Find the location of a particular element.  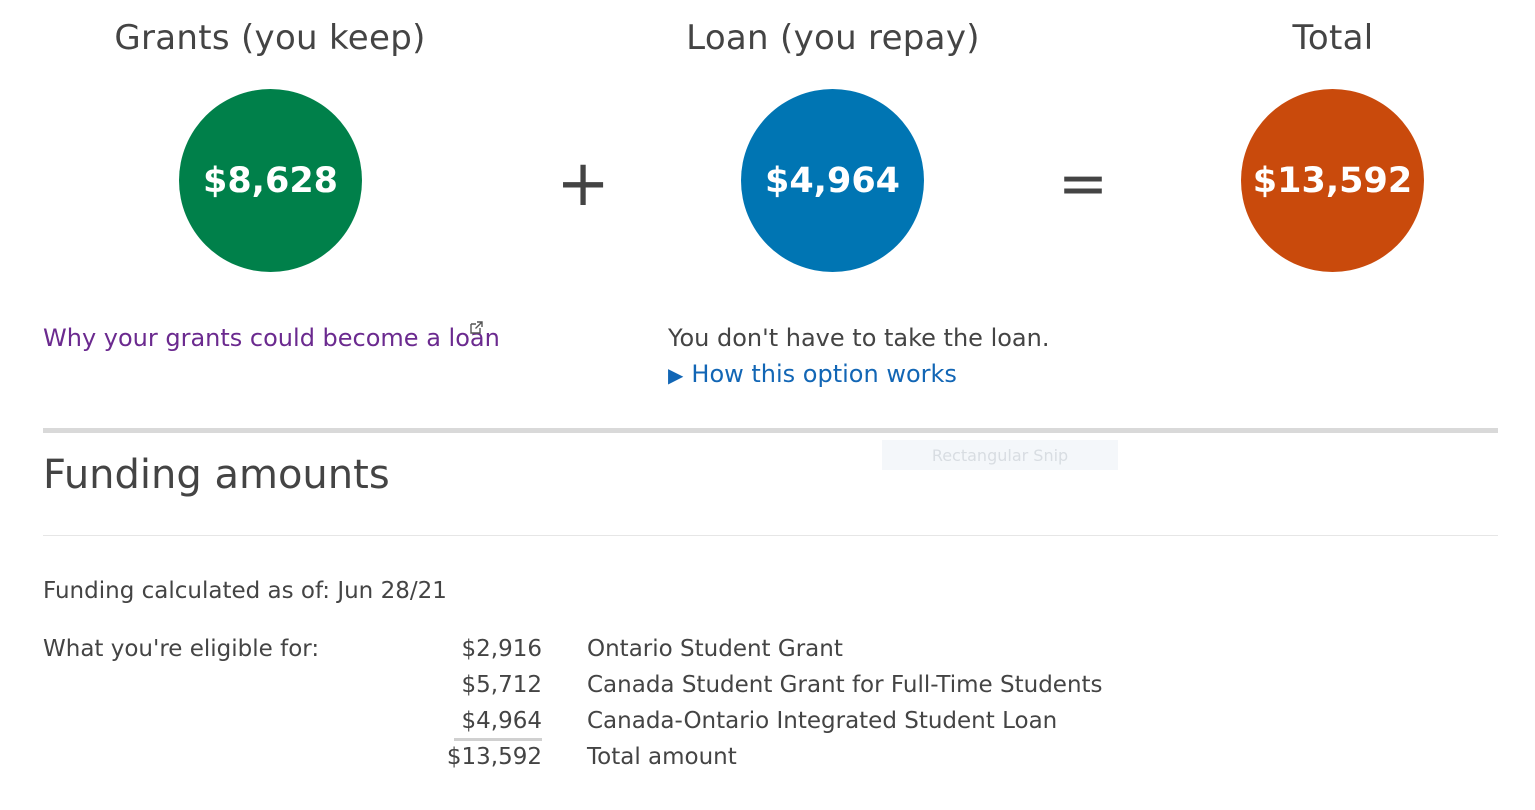

grants-loan-link: Why your grants could become a loan is located at coordinates (271, 338).